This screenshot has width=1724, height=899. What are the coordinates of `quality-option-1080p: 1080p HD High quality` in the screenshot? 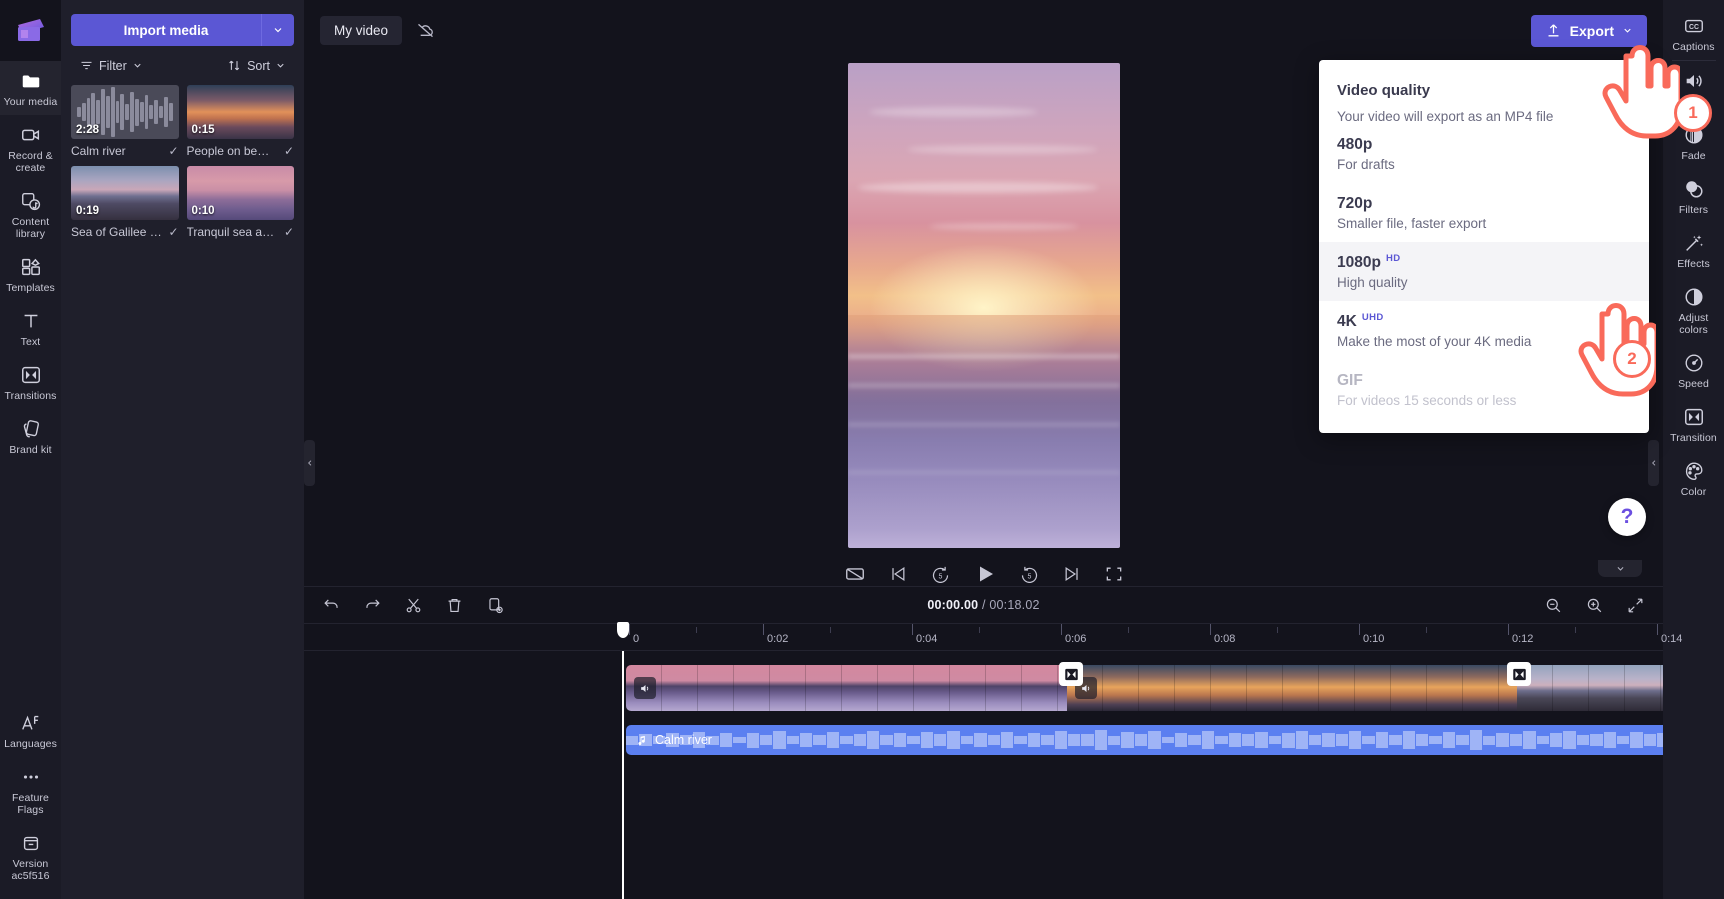 It's located at (1484, 271).